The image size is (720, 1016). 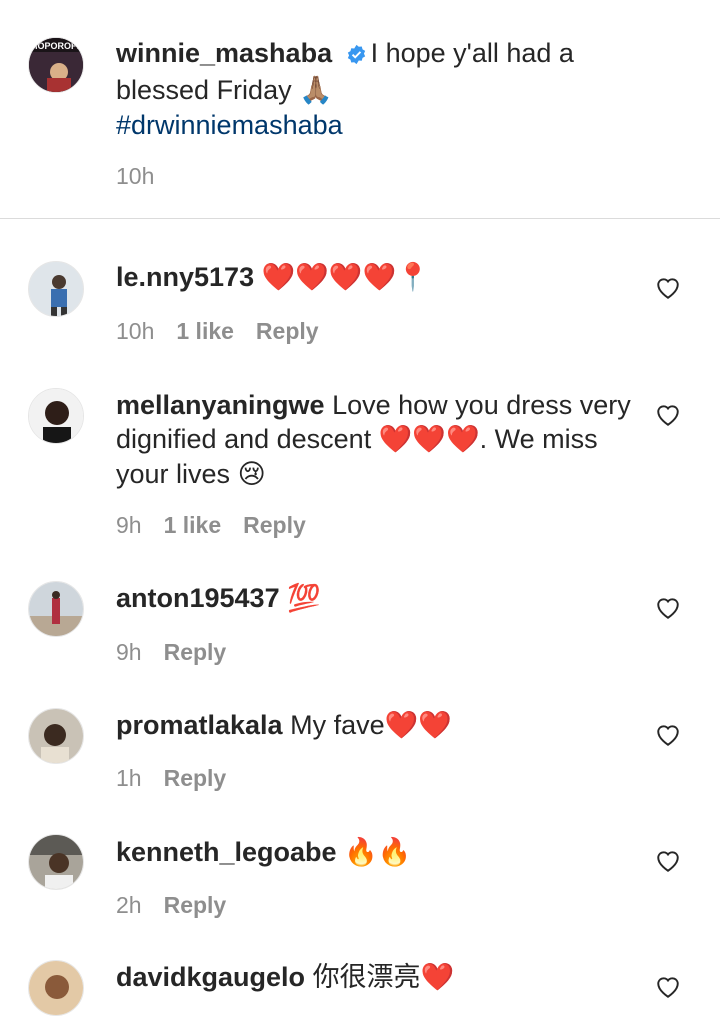 I want to click on caption-username: winnie_mashaba, so click(x=224, y=53).